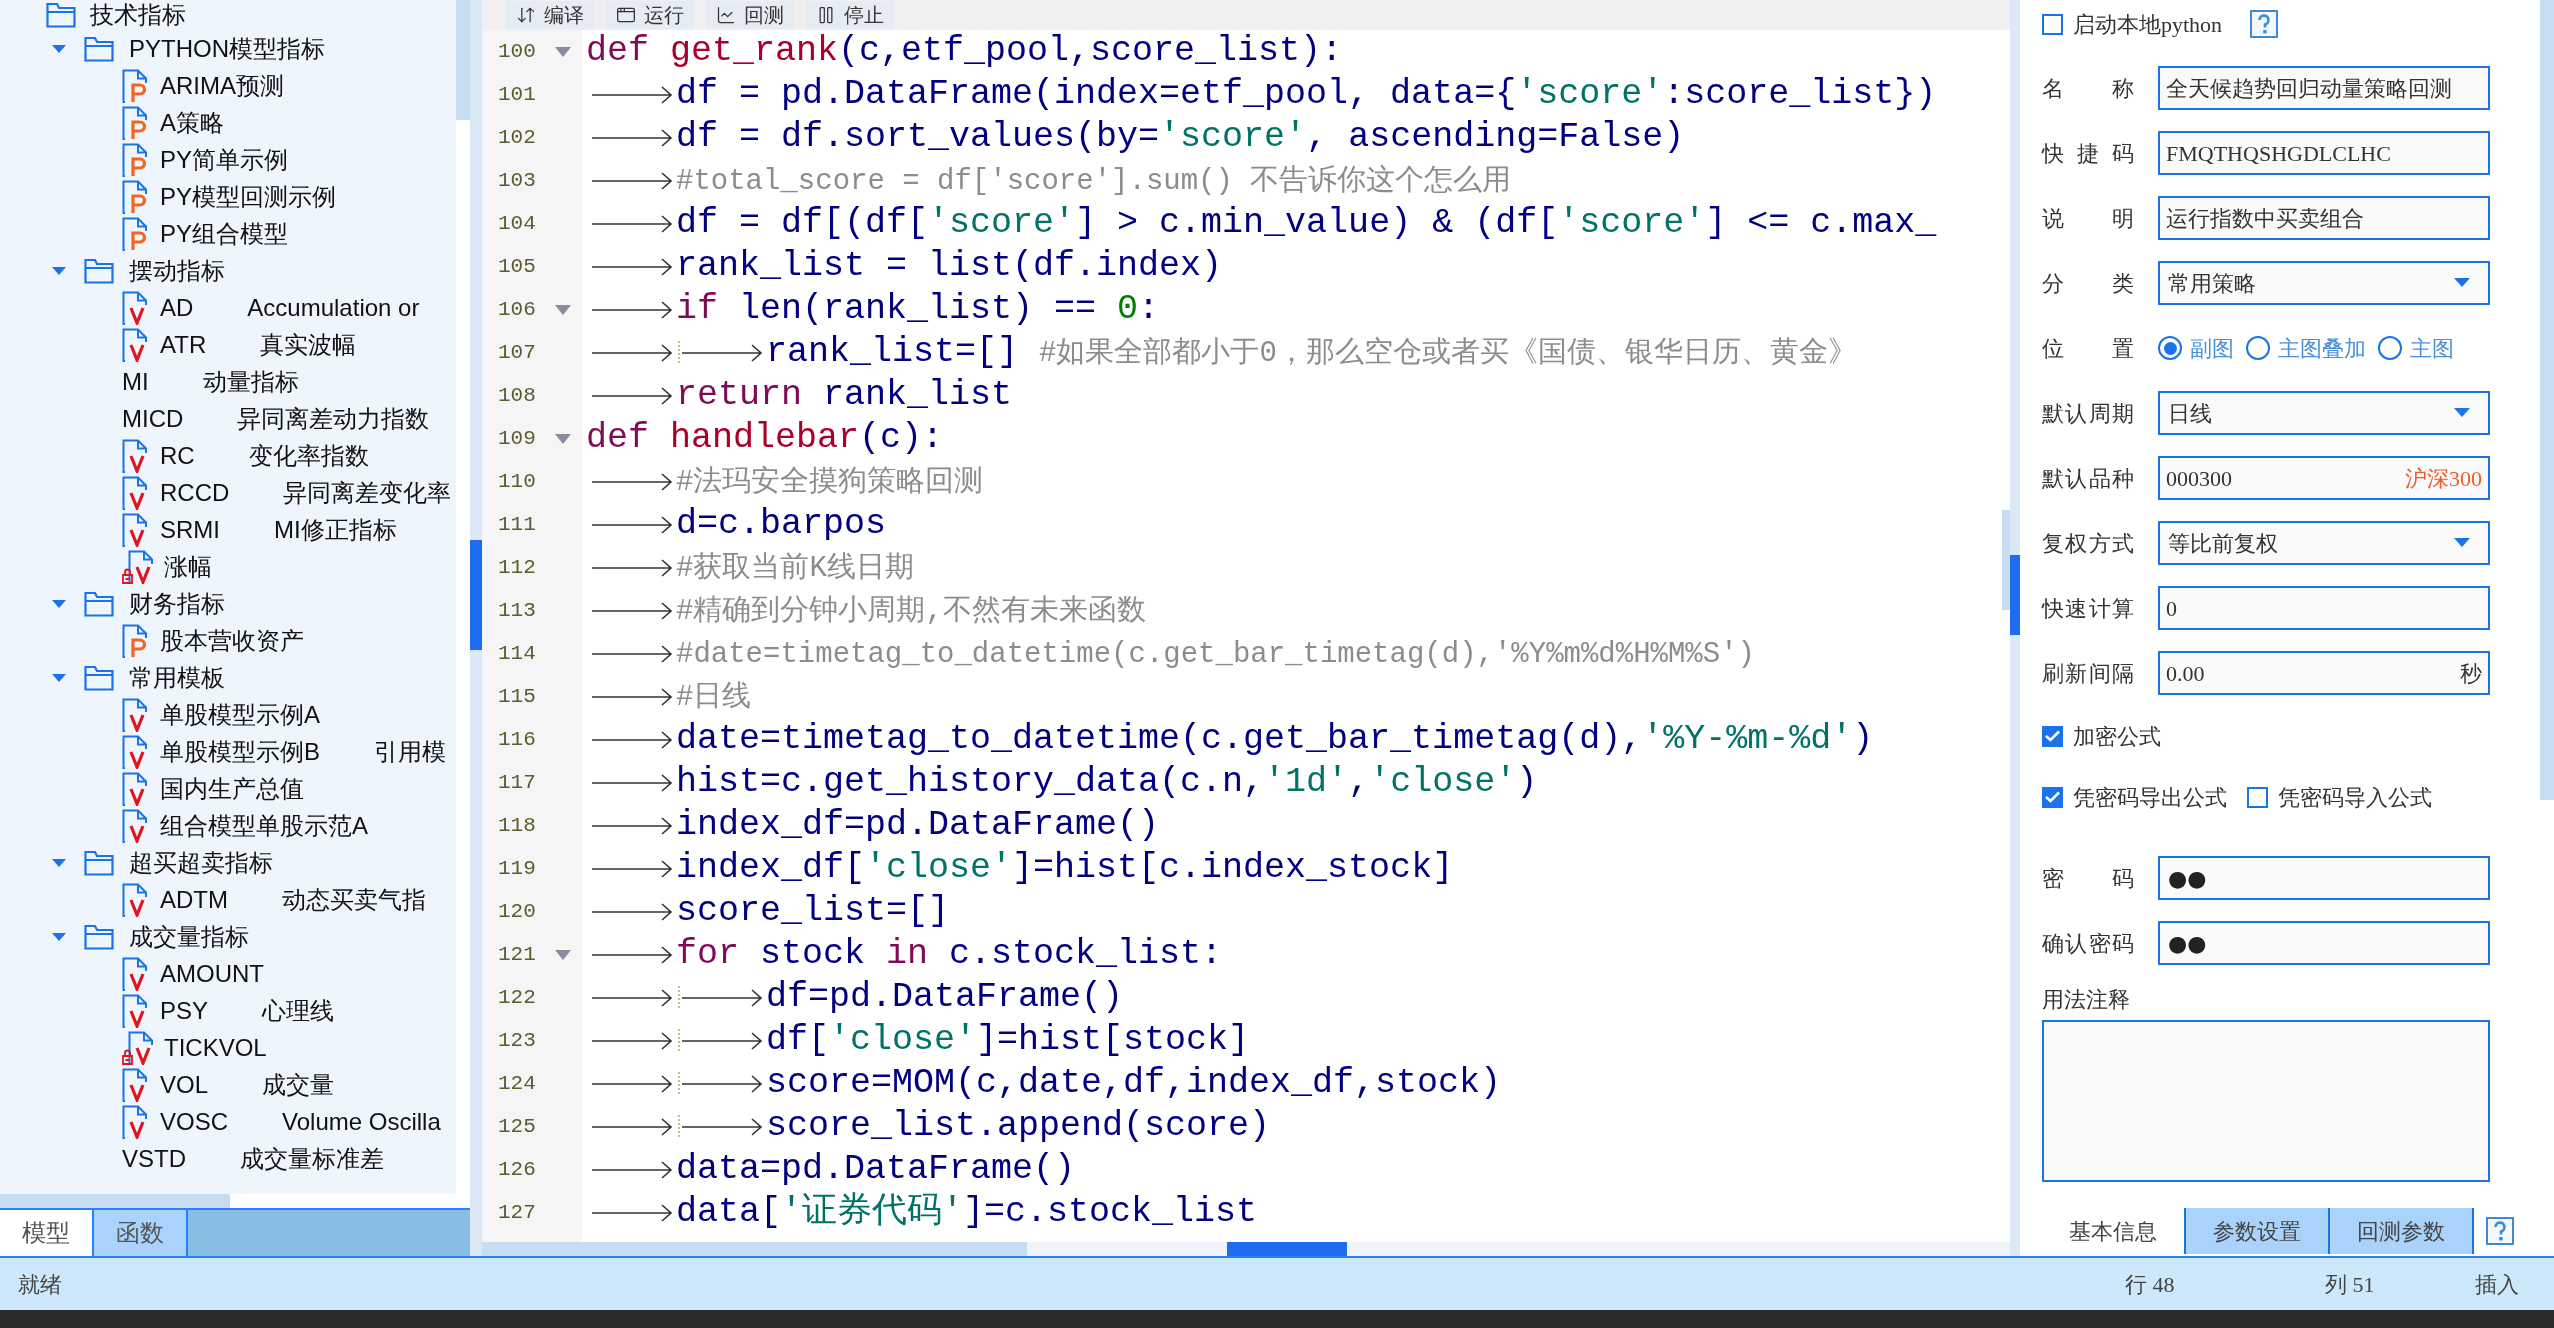 This screenshot has height=1328, width=2554. Describe the element at coordinates (228, 122) in the screenshot. I see `tree-item: A策略` at that location.